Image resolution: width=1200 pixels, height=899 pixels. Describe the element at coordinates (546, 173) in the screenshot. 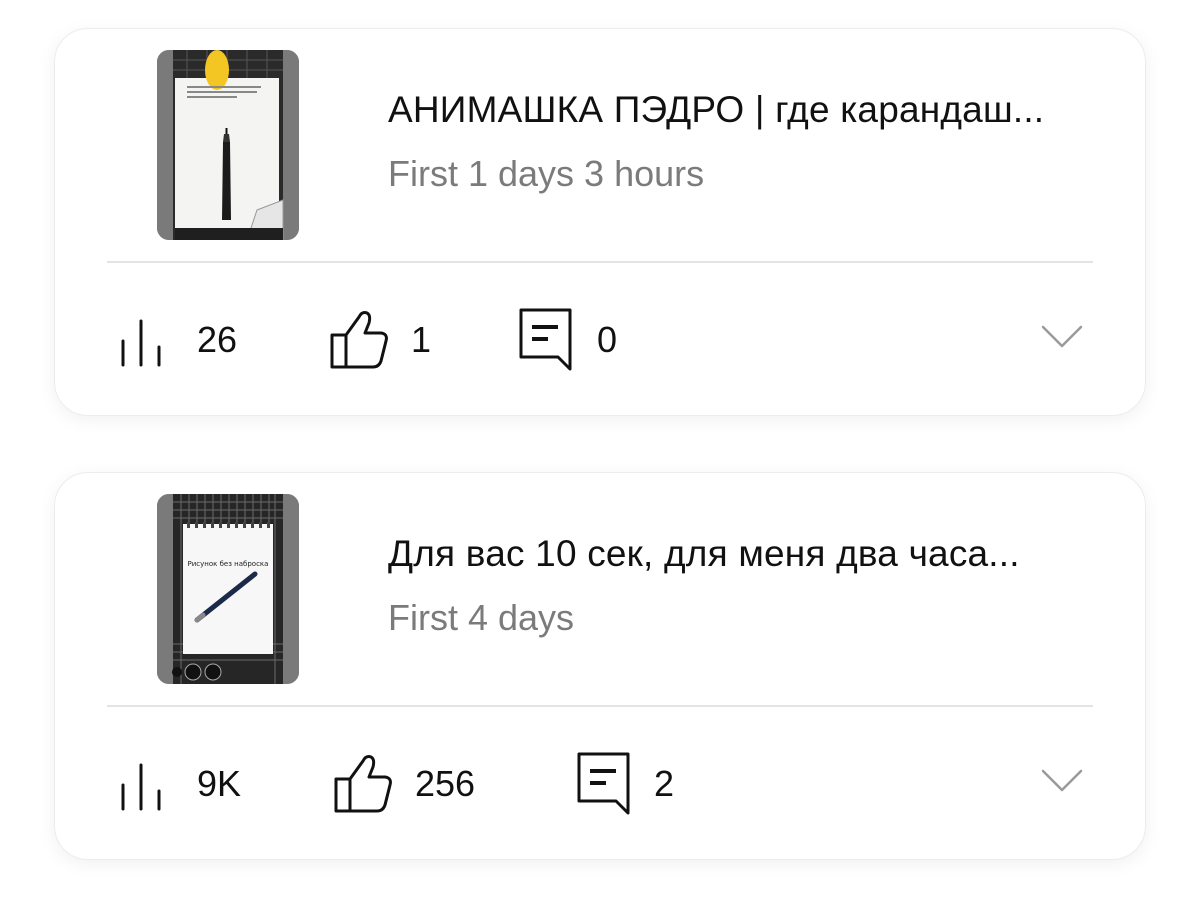

I see `post-subtitle: First 1 days 3 hours` at that location.